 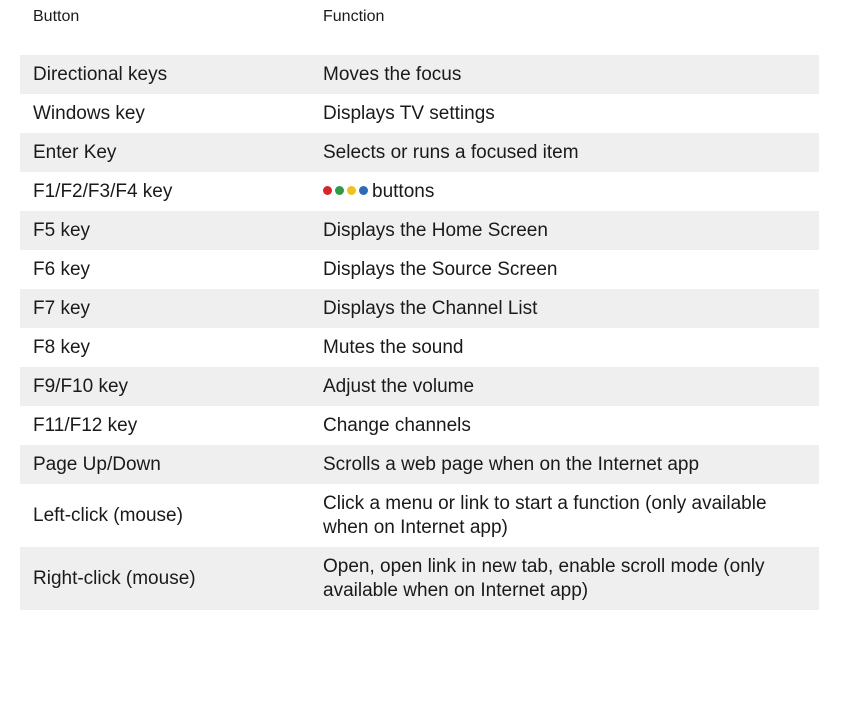 I want to click on header-button: Button, so click(x=56, y=16).